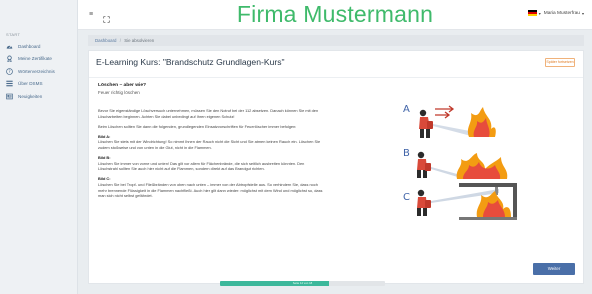  I want to click on topbar: ≡ Firma Mustermann ▾ Maria Musterfrau ▾, so click(335, 15).